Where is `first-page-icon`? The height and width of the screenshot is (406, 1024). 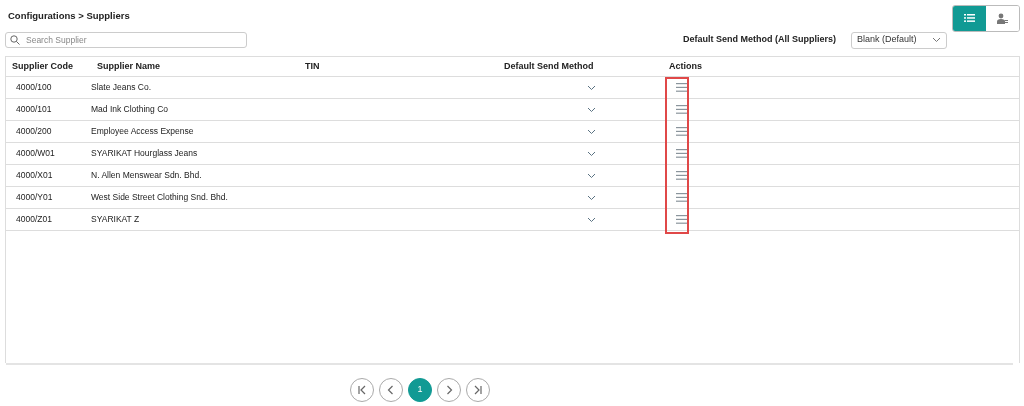
first-page-icon is located at coordinates (362, 389).